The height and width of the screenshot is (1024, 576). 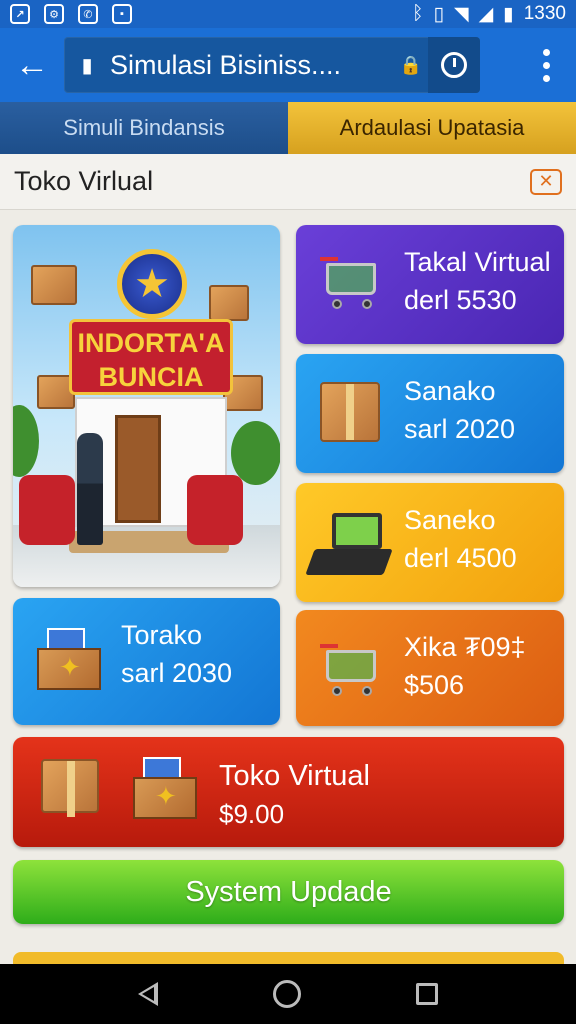 What do you see at coordinates (54, 14) in the screenshot?
I see `settings-notification-icon: ⚙` at bounding box center [54, 14].